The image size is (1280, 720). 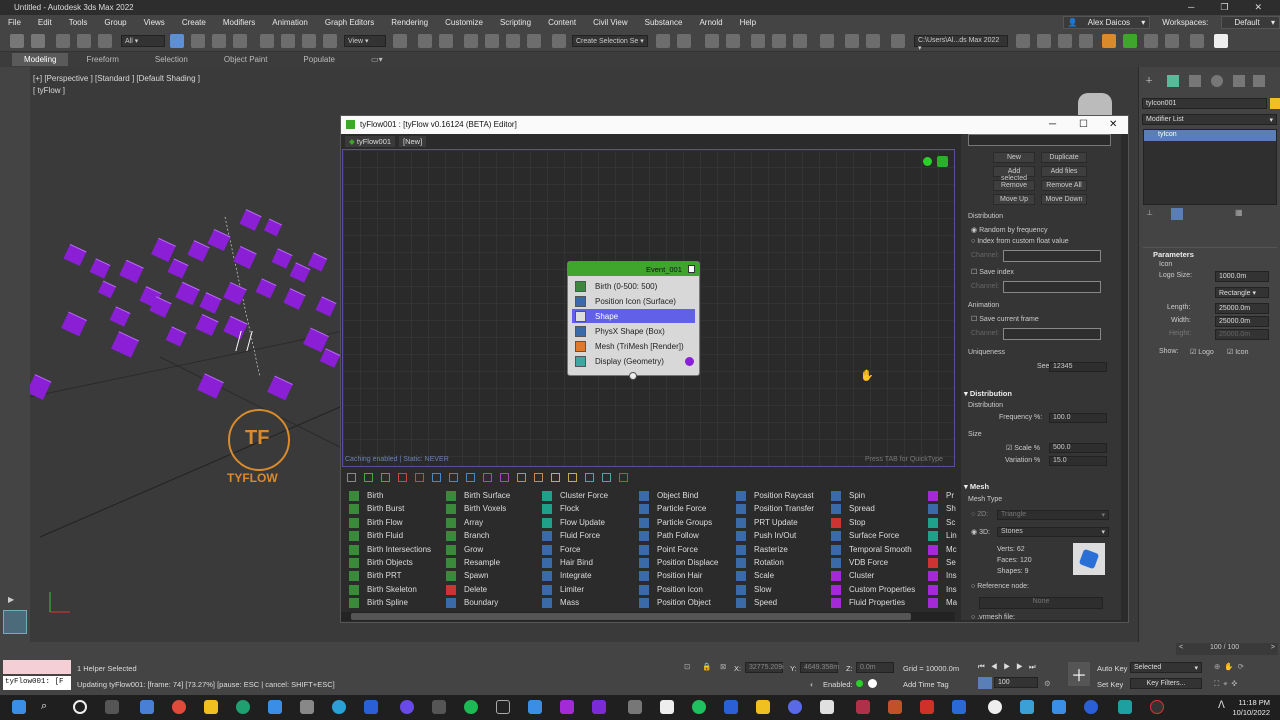 What do you see at coordinates (1000, 586) in the screenshot?
I see `reference-node-radio: ○ Reference node:` at bounding box center [1000, 586].